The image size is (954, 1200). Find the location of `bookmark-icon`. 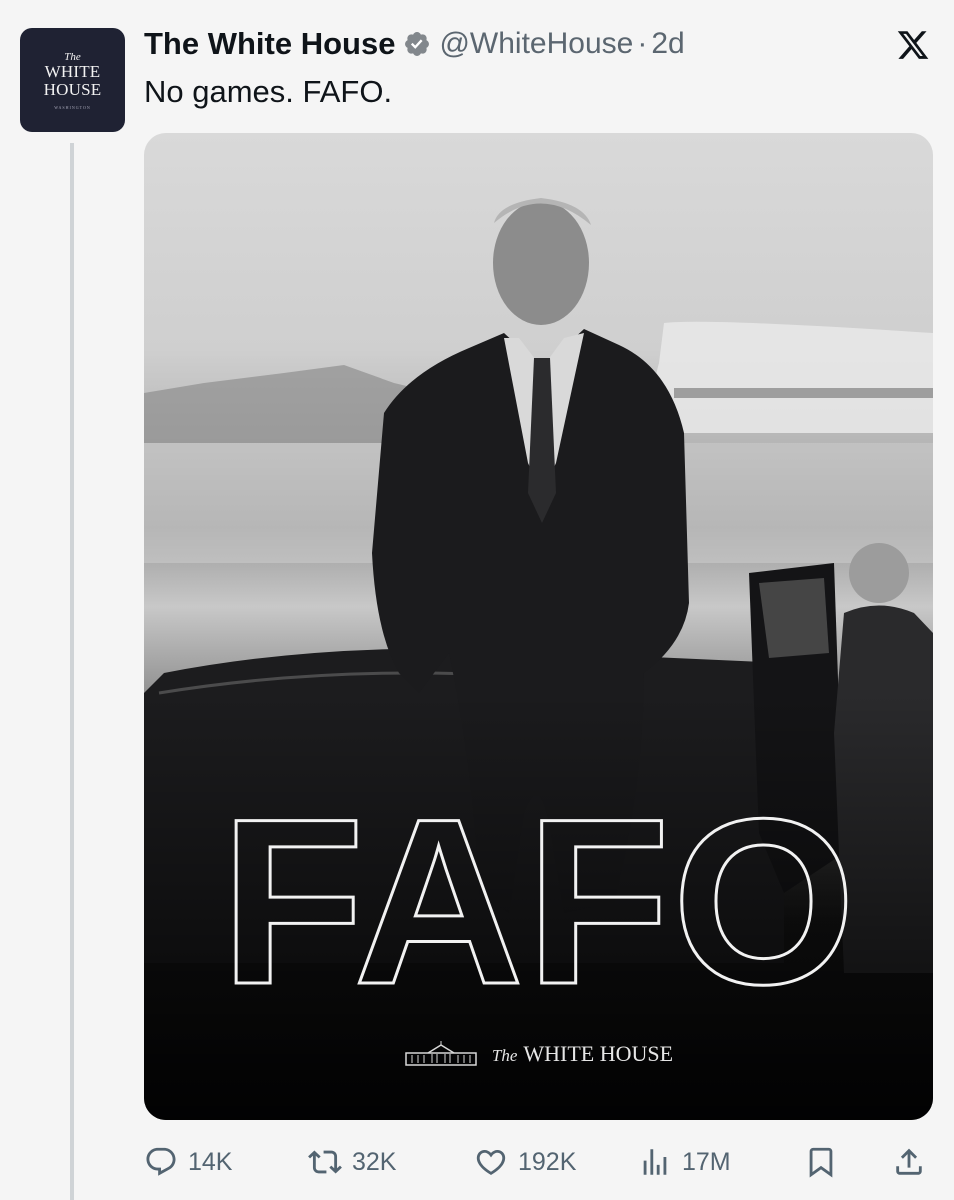

bookmark-icon is located at coordinates (821, 1162).